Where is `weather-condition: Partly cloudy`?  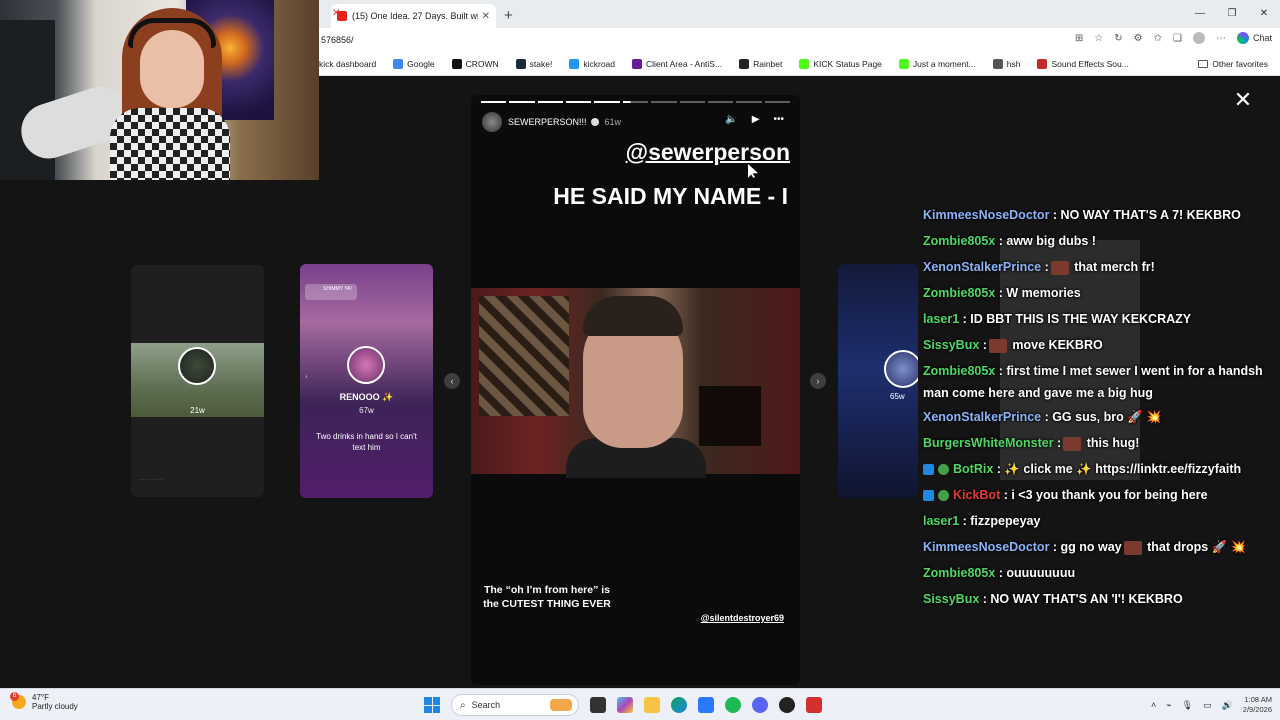 weather-condition: Partly cloudy is located at coordinates (55, 706).